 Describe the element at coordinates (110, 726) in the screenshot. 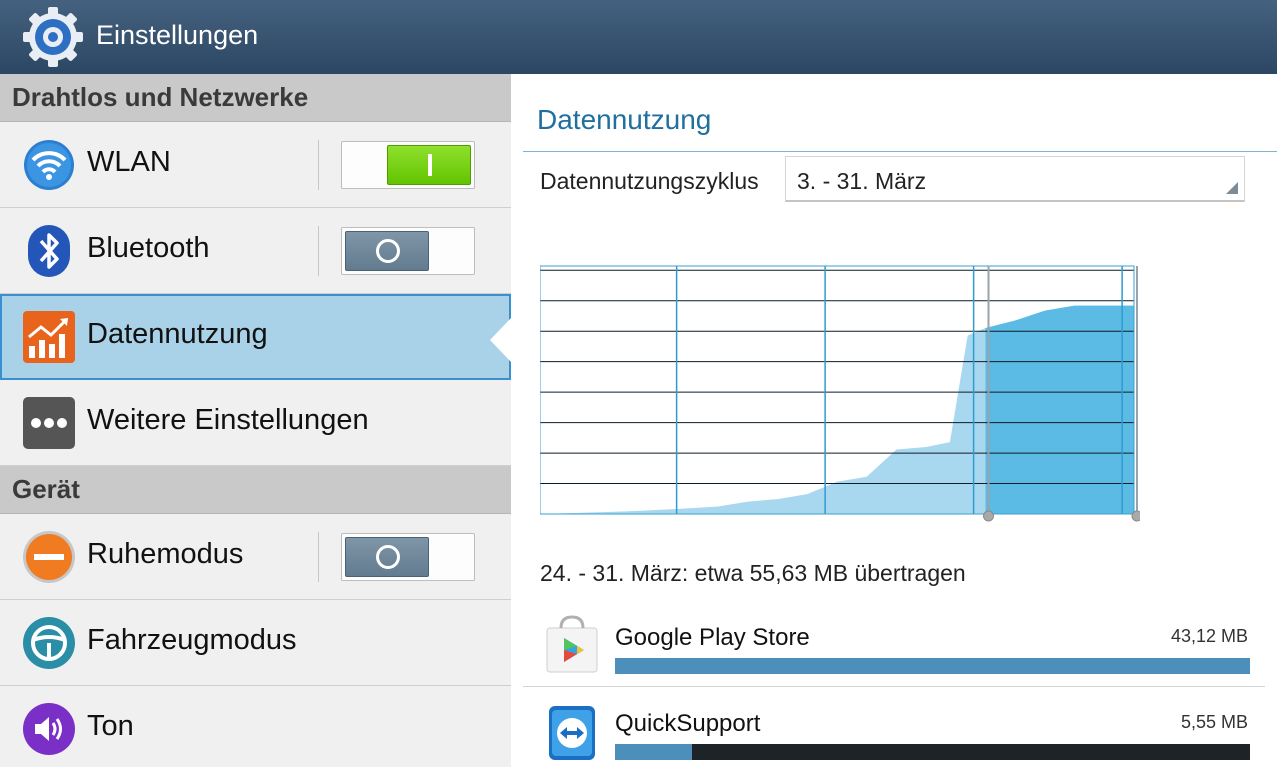

I see `sidebar-item-label: Ton` at that location.